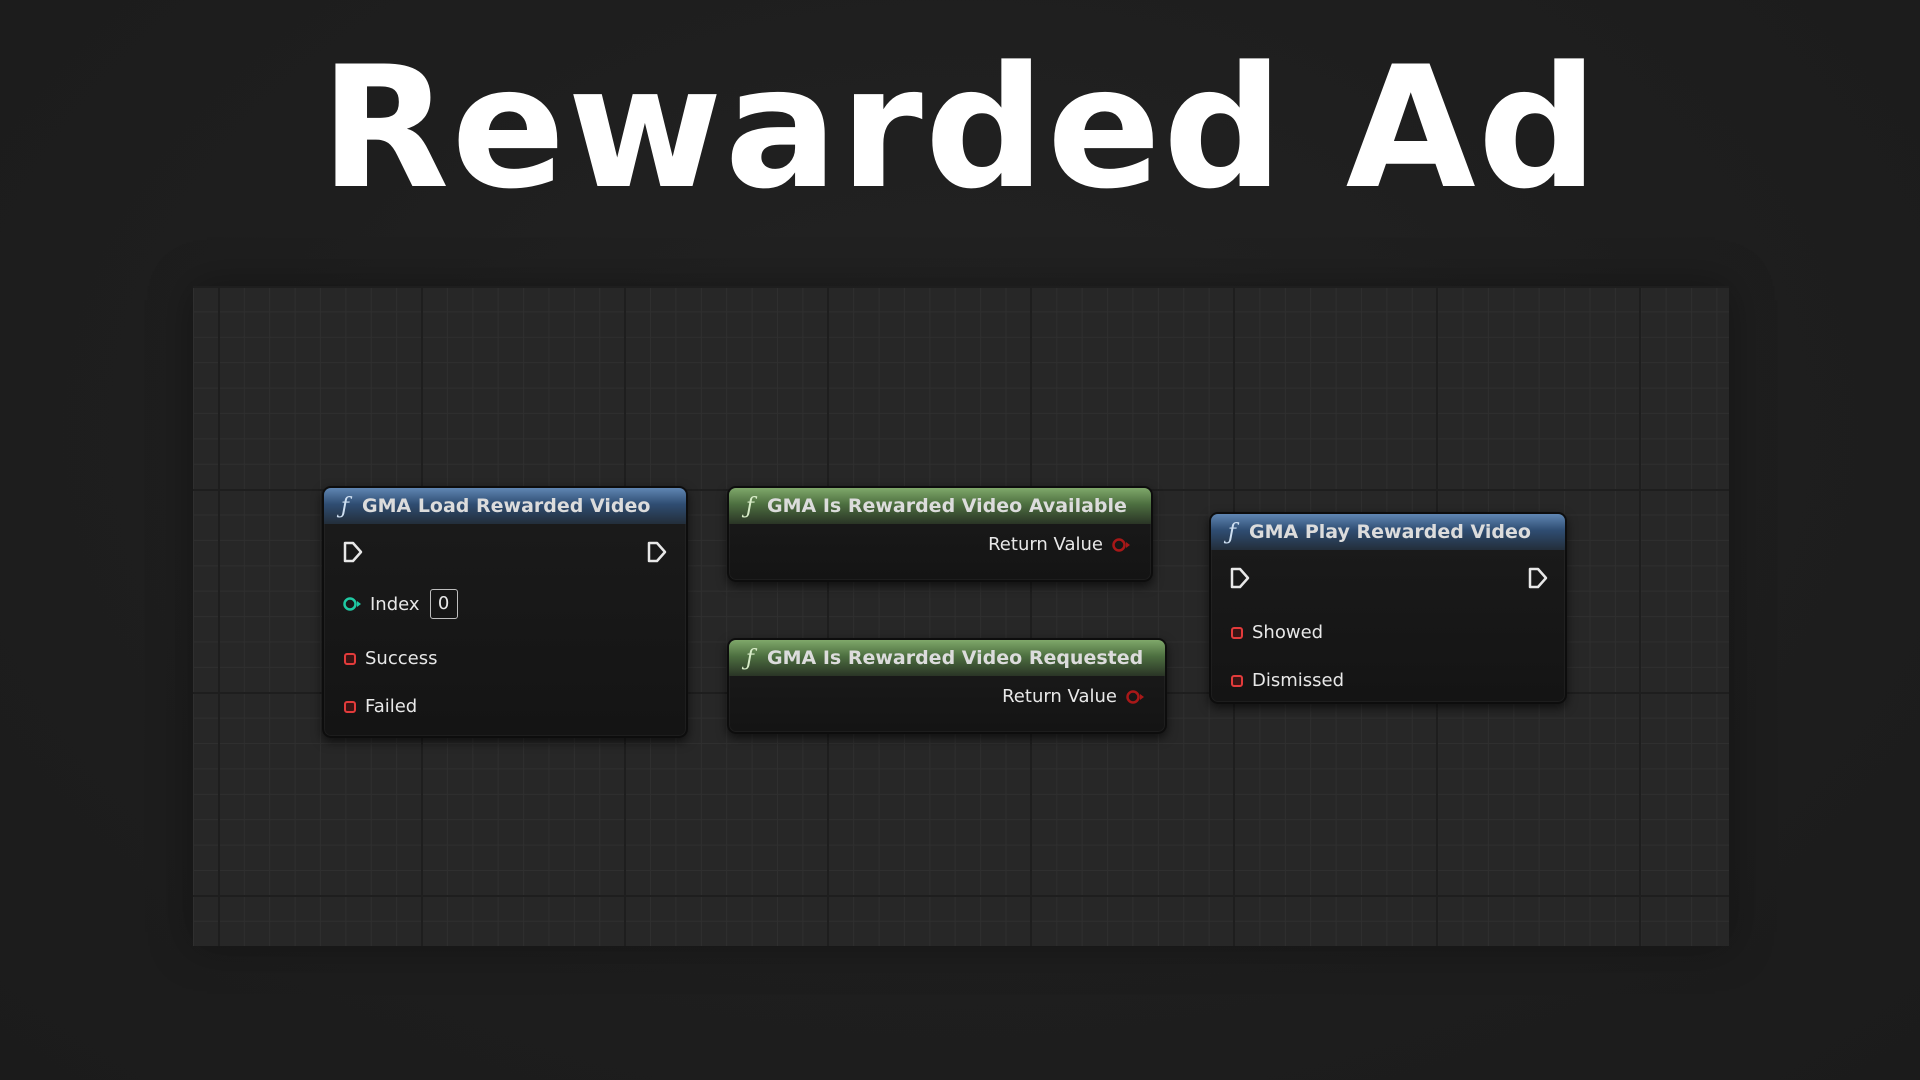  What do you see at coordinates (391, 706) in the screenshot?
I see `failed-label: Failed` at bounding box center [391, 706].